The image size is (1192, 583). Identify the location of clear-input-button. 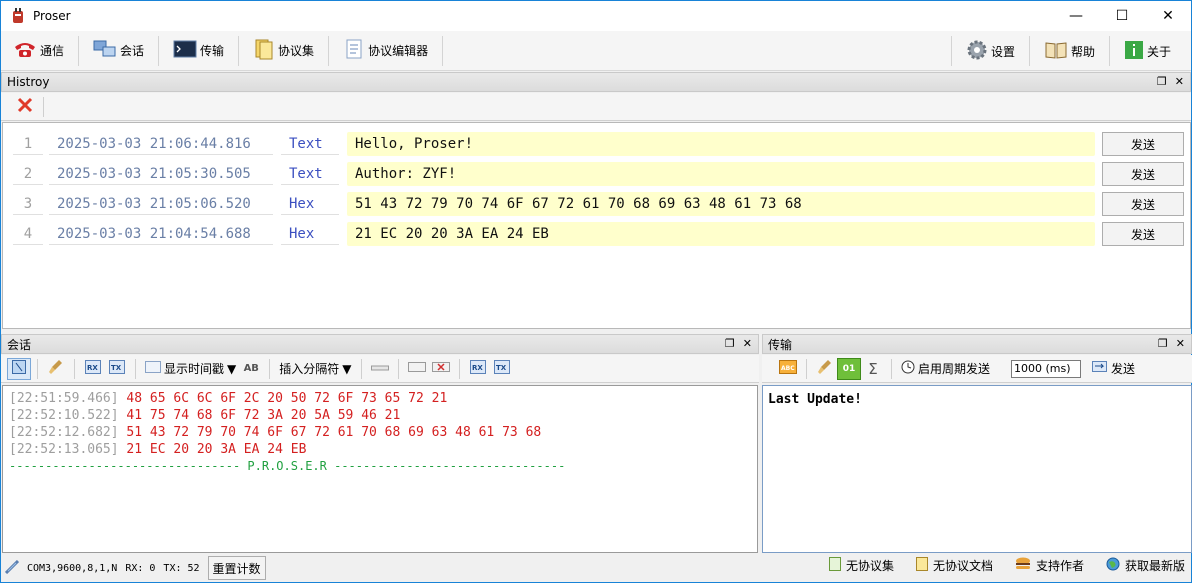
(441, 369).